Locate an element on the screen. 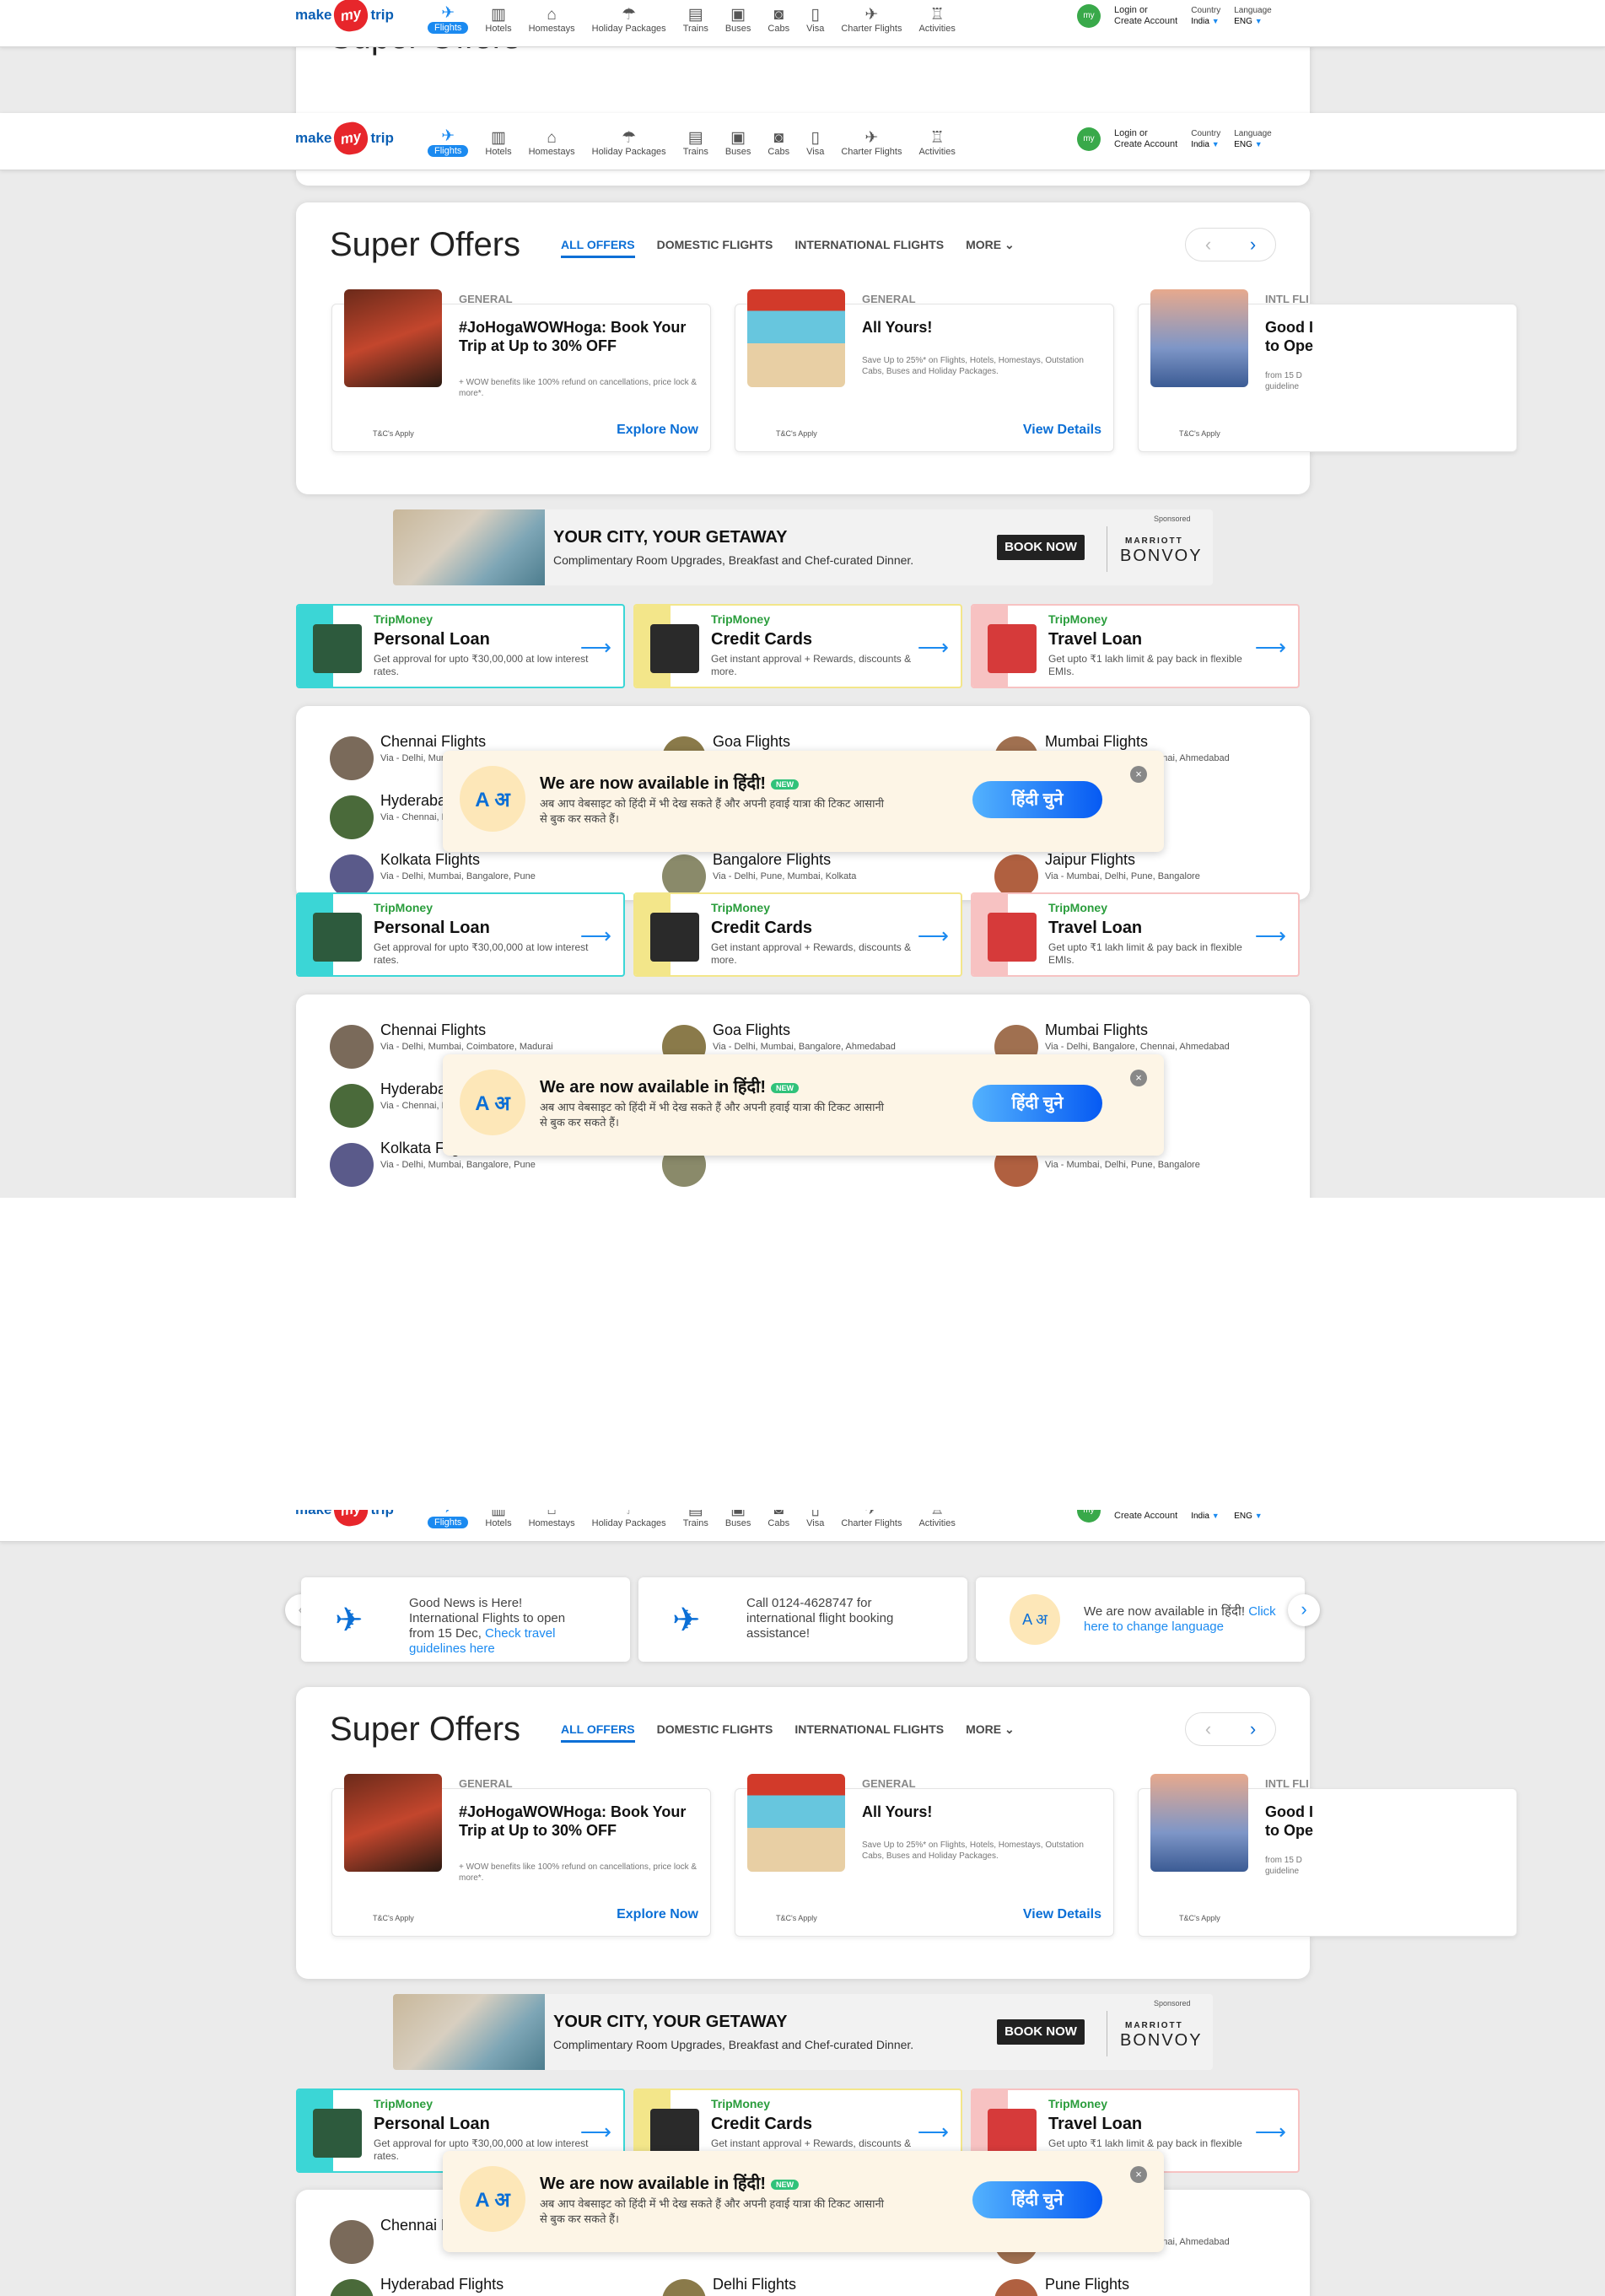  flight-item: Delhi Flights is located at coordinates (814, 2286).